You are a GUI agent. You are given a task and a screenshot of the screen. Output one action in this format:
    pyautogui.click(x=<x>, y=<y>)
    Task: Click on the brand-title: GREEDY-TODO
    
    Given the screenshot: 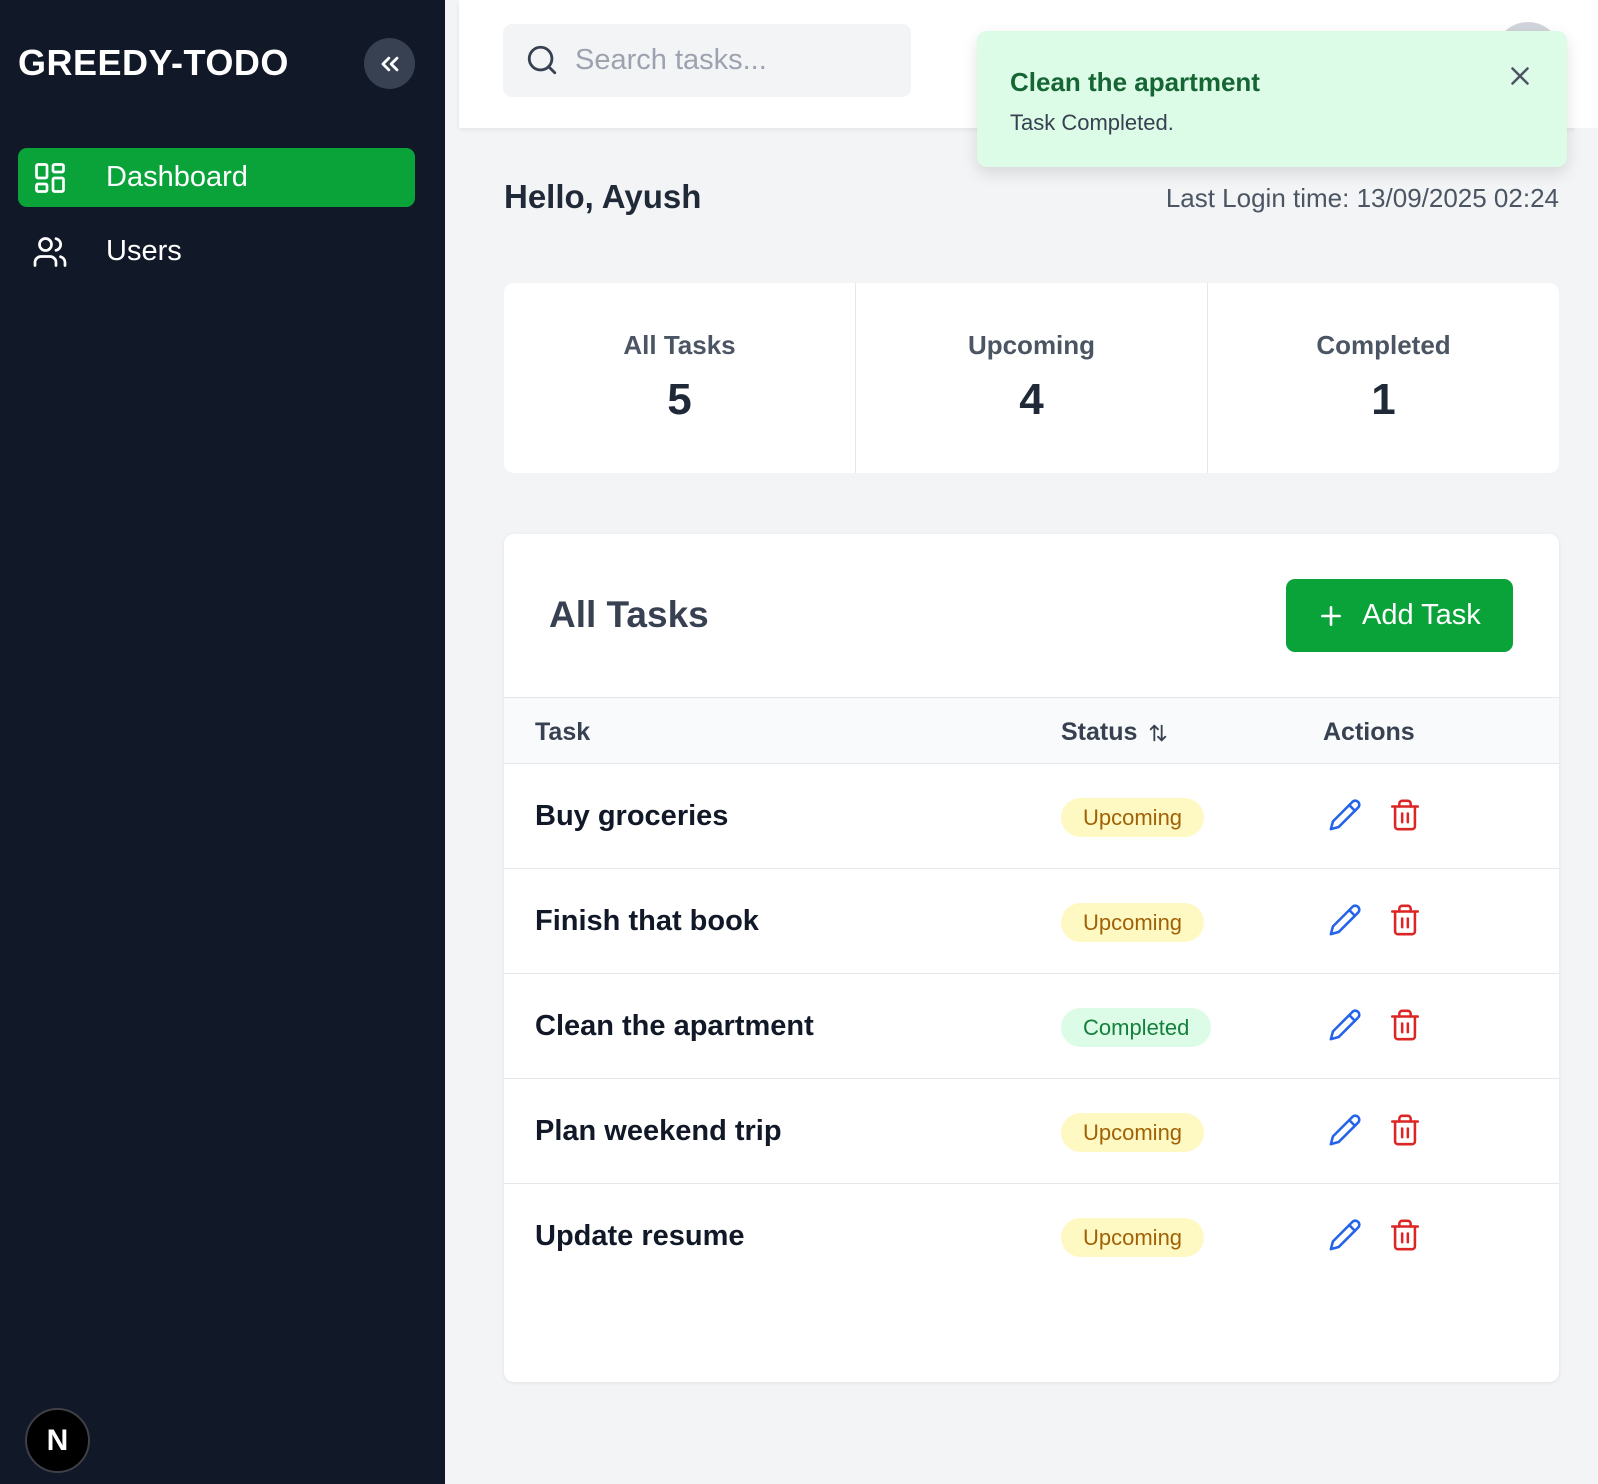 What is the action you would take?
    pyautogui.click(x=153, y=62)
    